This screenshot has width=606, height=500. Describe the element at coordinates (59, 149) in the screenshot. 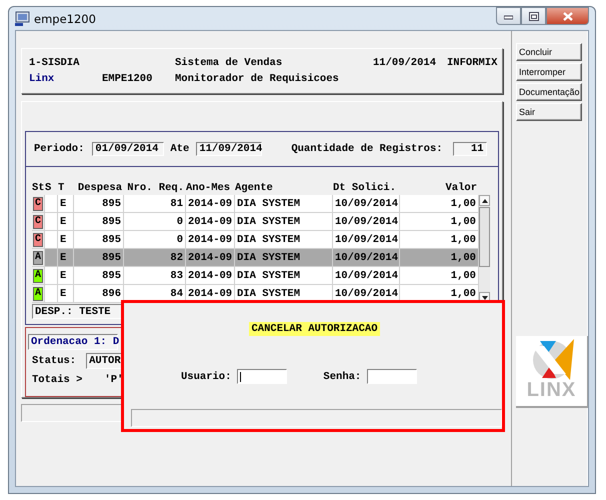

I see `period-label: Periodo:` at that location.